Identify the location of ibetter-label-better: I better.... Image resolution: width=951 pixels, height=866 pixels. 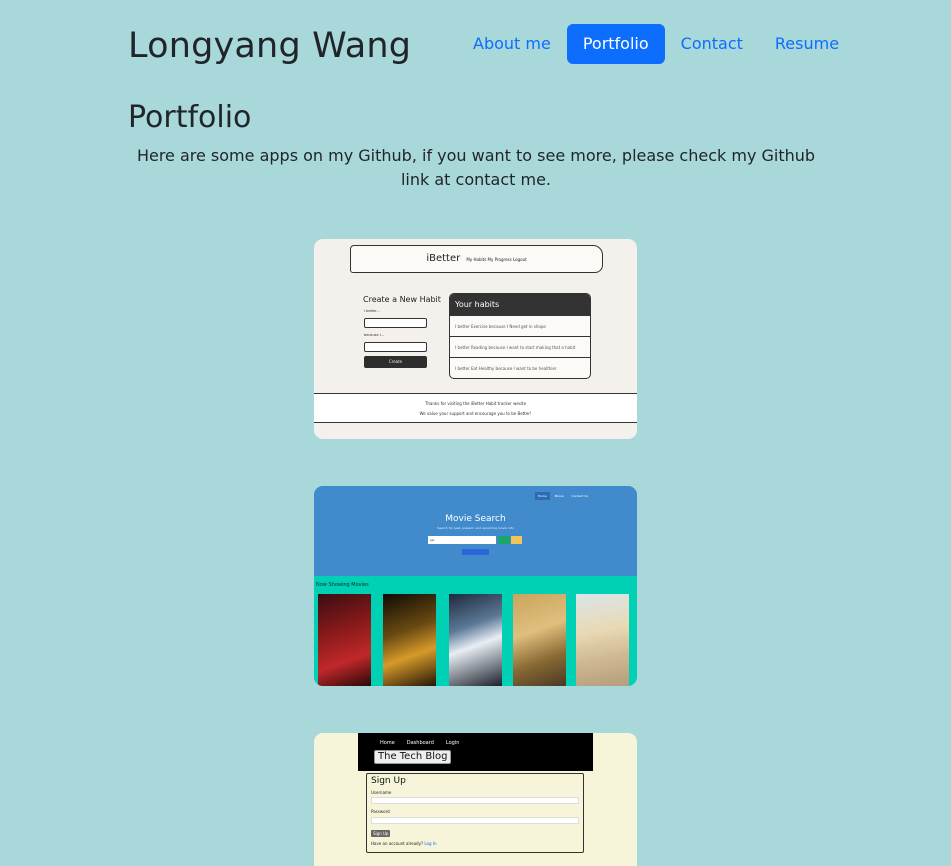
(372, 311).